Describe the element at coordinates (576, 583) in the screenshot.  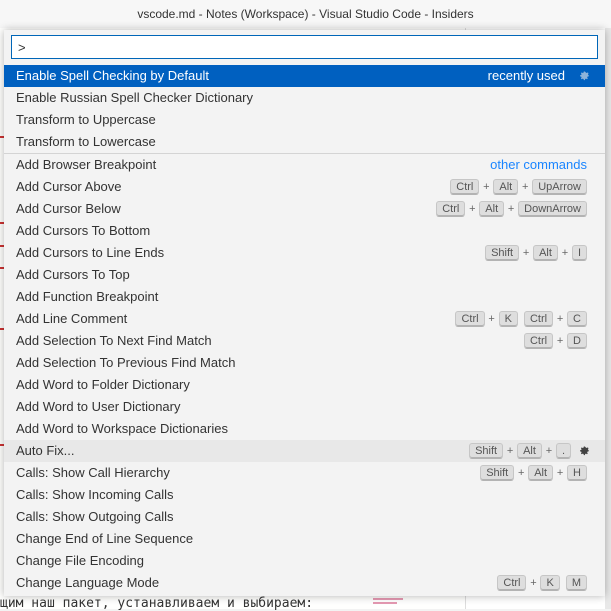
I see `keybinding-key: M` at that location.